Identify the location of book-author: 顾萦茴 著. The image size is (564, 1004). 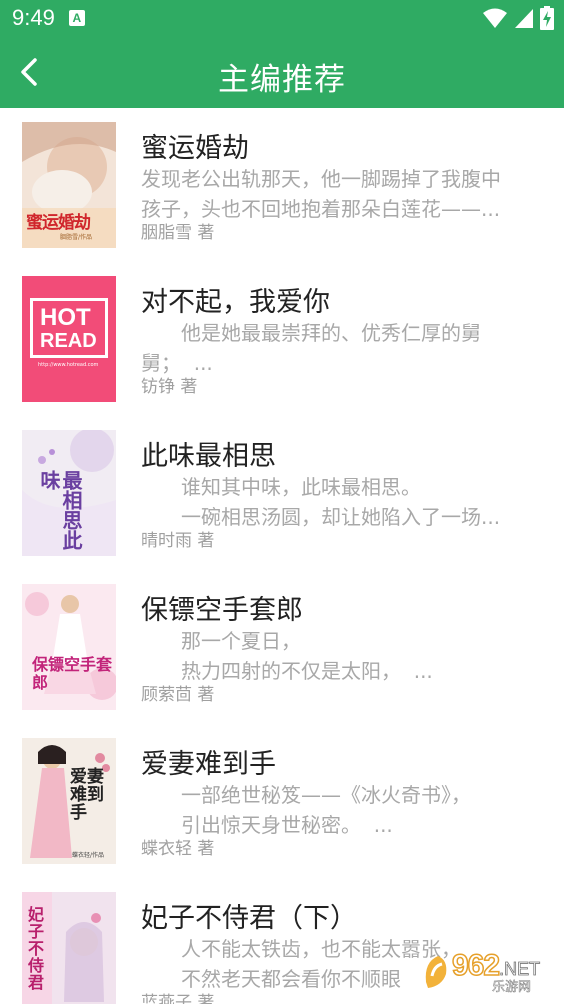
(178, 695).